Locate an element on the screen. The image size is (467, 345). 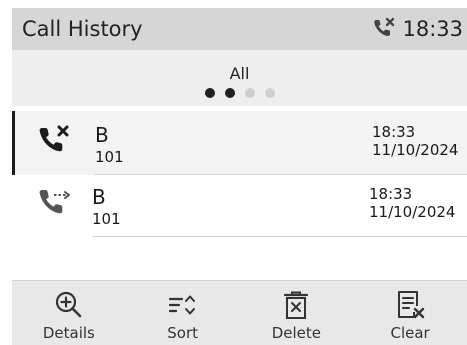
sort-label: Sort is located at coordinates (182, 333).